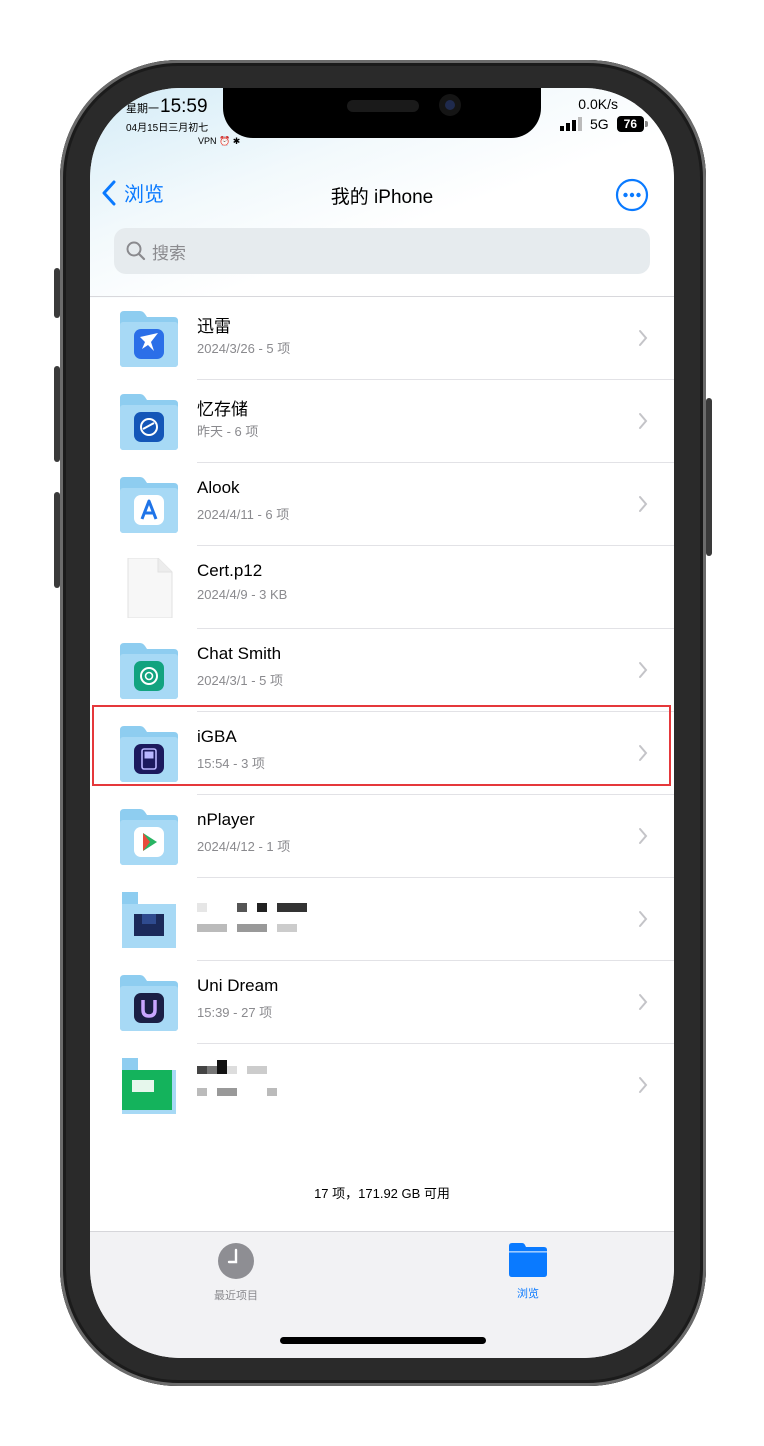 Image resolution: width=764 pixels, height=1446 pixels. Describe the element at coordinates (184, 106) in the screenshot. I see `clock: 15:59` at that location.